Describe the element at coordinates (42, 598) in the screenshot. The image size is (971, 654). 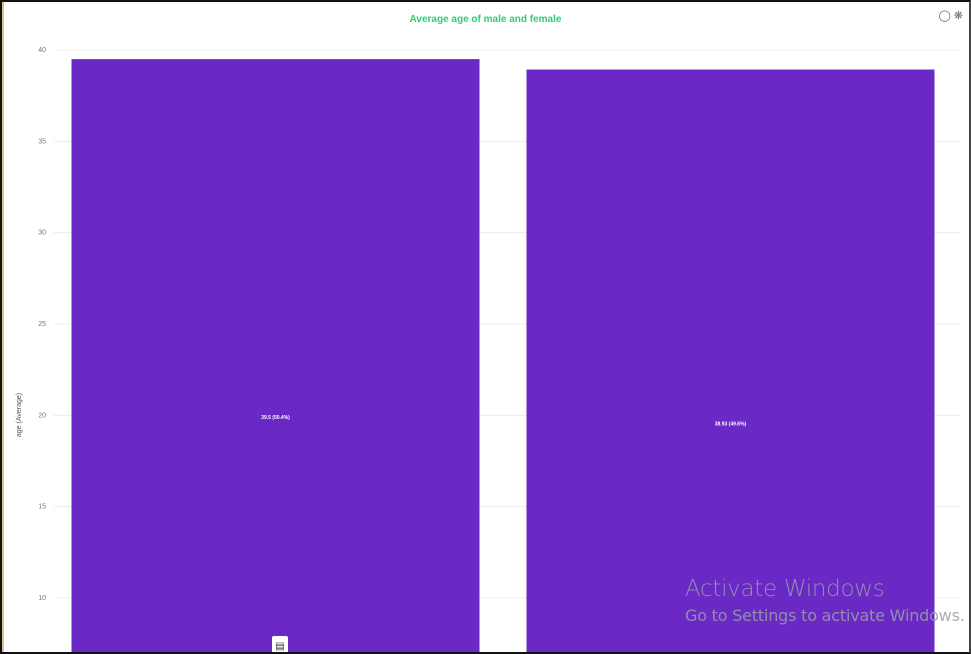
I see `y-tick-label: 10` at that location.